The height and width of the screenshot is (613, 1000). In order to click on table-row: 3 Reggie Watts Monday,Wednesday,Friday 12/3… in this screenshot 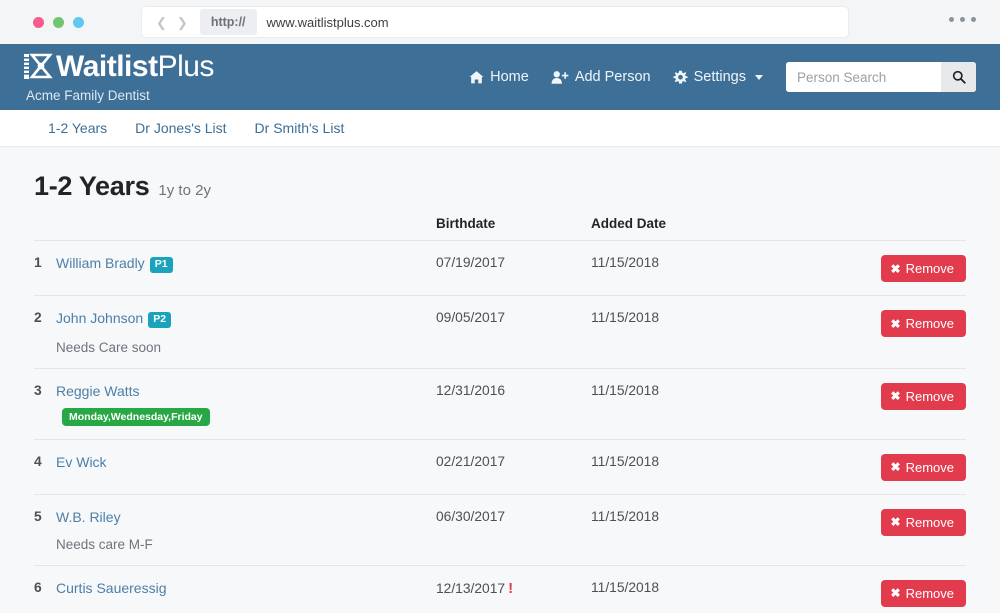, I will do `click(500, 404)`.